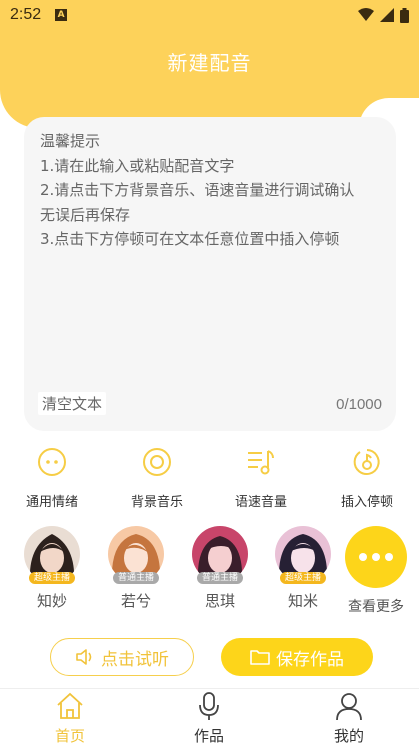  What do you see at coordinates (69, 736) in the screenshot?
I see `nav-label: 首页` at bounding box center [69, 736].